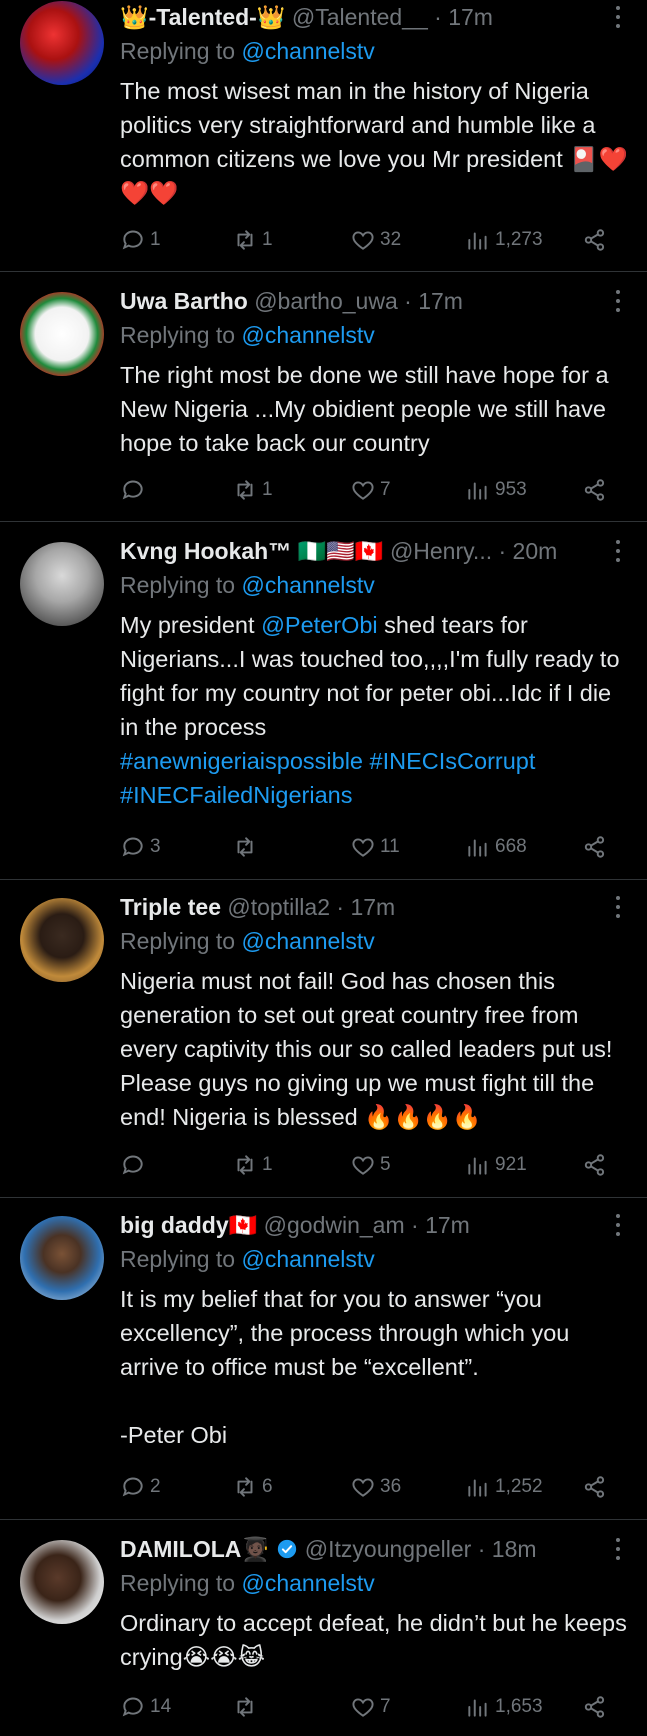 This screenshot has width=647, height=1736. What do you see at coordinates (188, 1225) in the screenshot?
I see `display-name: big daddy🇨🇦` at bounding box center [188, 1225].